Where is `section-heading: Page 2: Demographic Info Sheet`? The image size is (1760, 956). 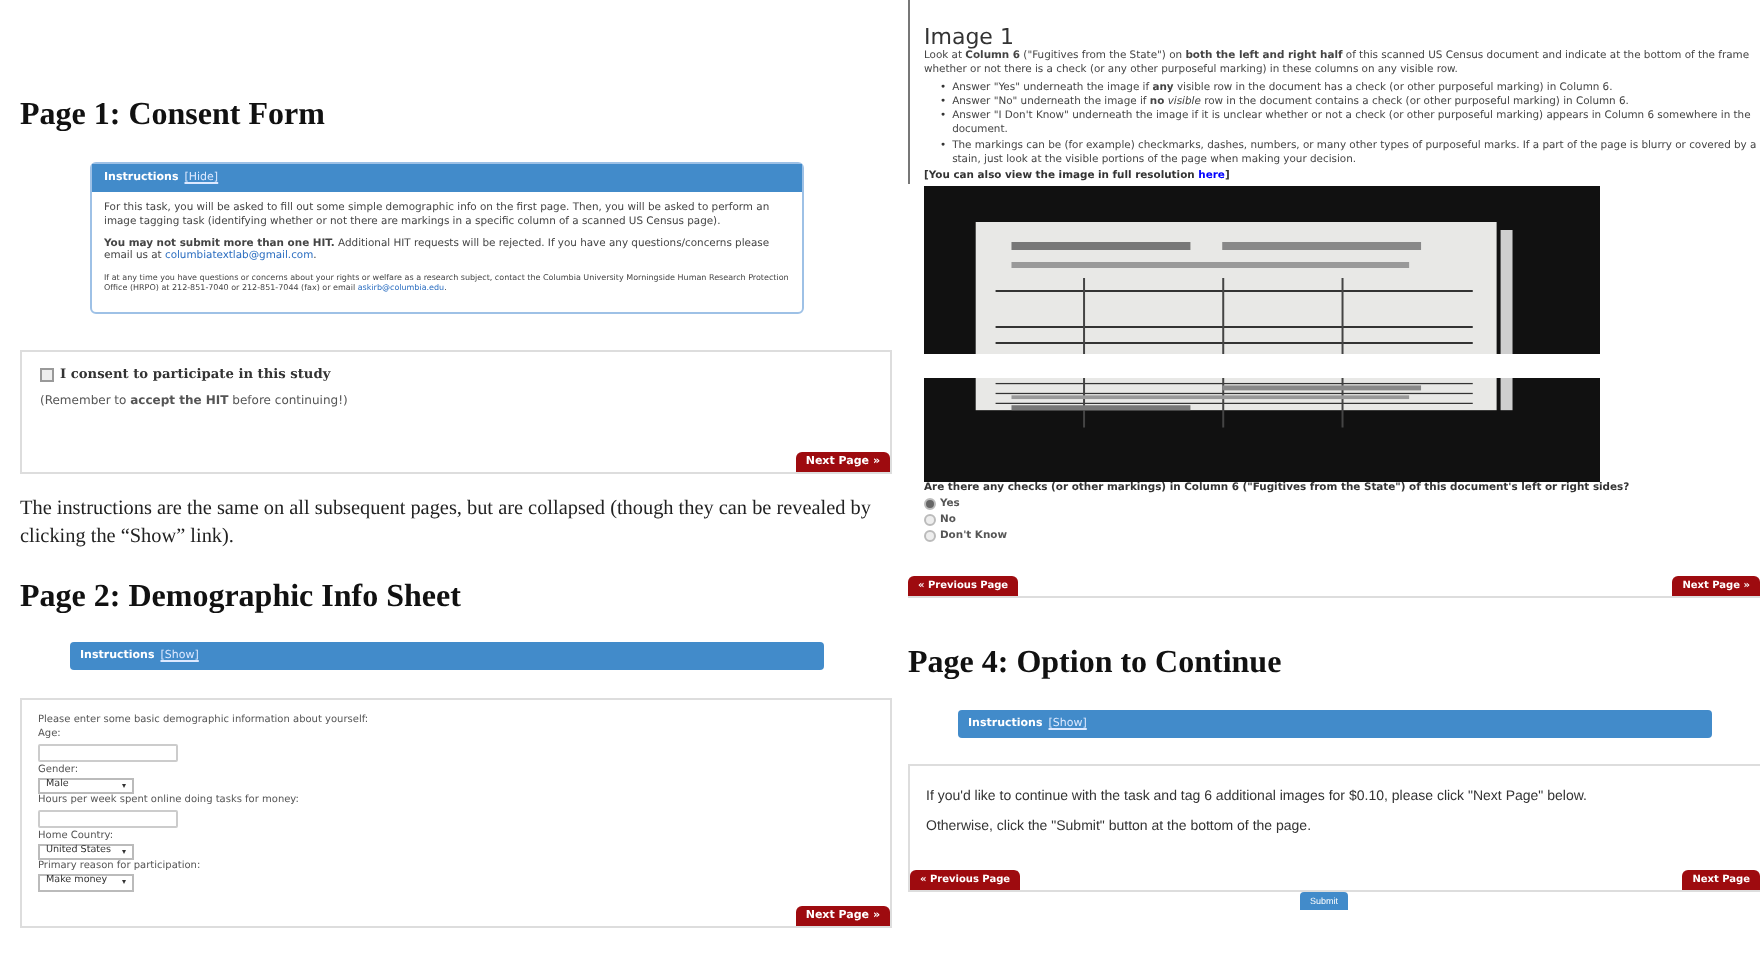 section-heading: Page 2: Demographic Info Sheet is located at coordinates (241, 597).